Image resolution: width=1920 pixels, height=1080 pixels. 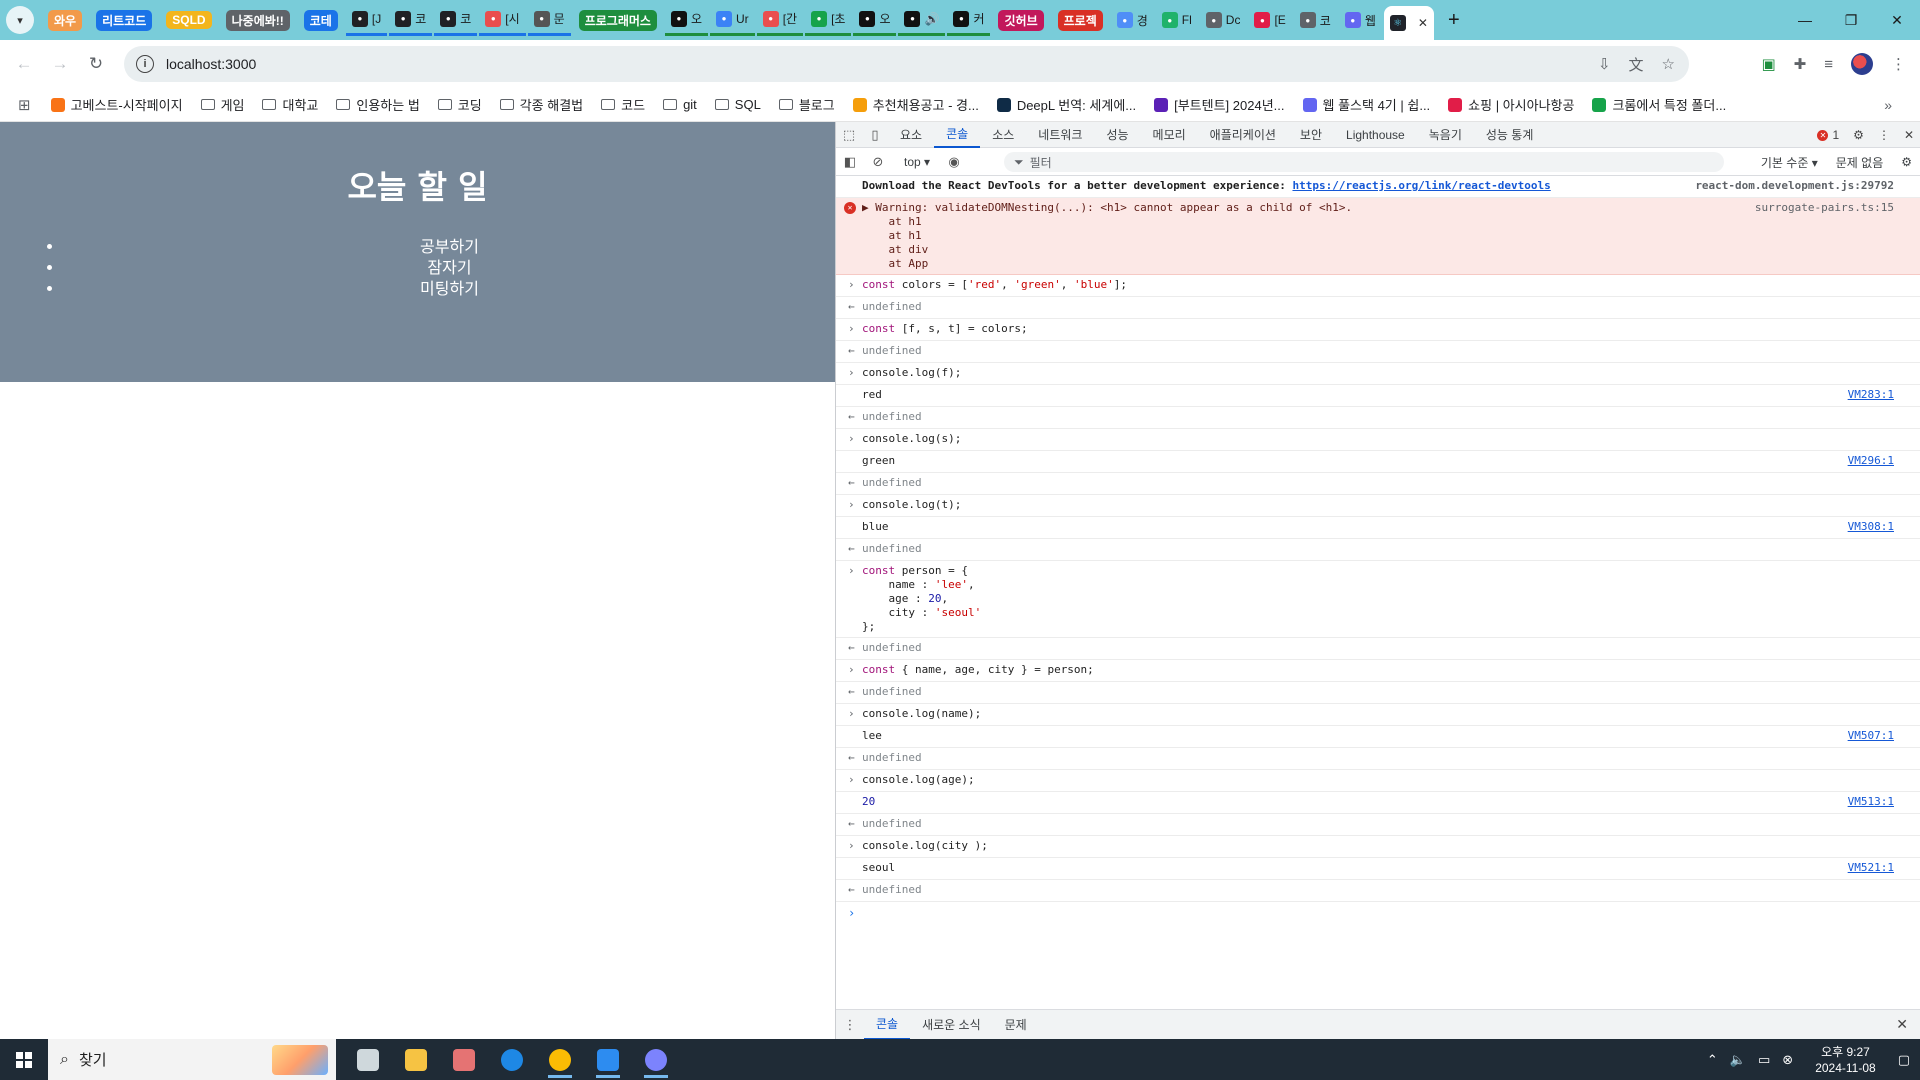 I want to click on devtools-close-icon: ✕, so click(x=1909, y=135).